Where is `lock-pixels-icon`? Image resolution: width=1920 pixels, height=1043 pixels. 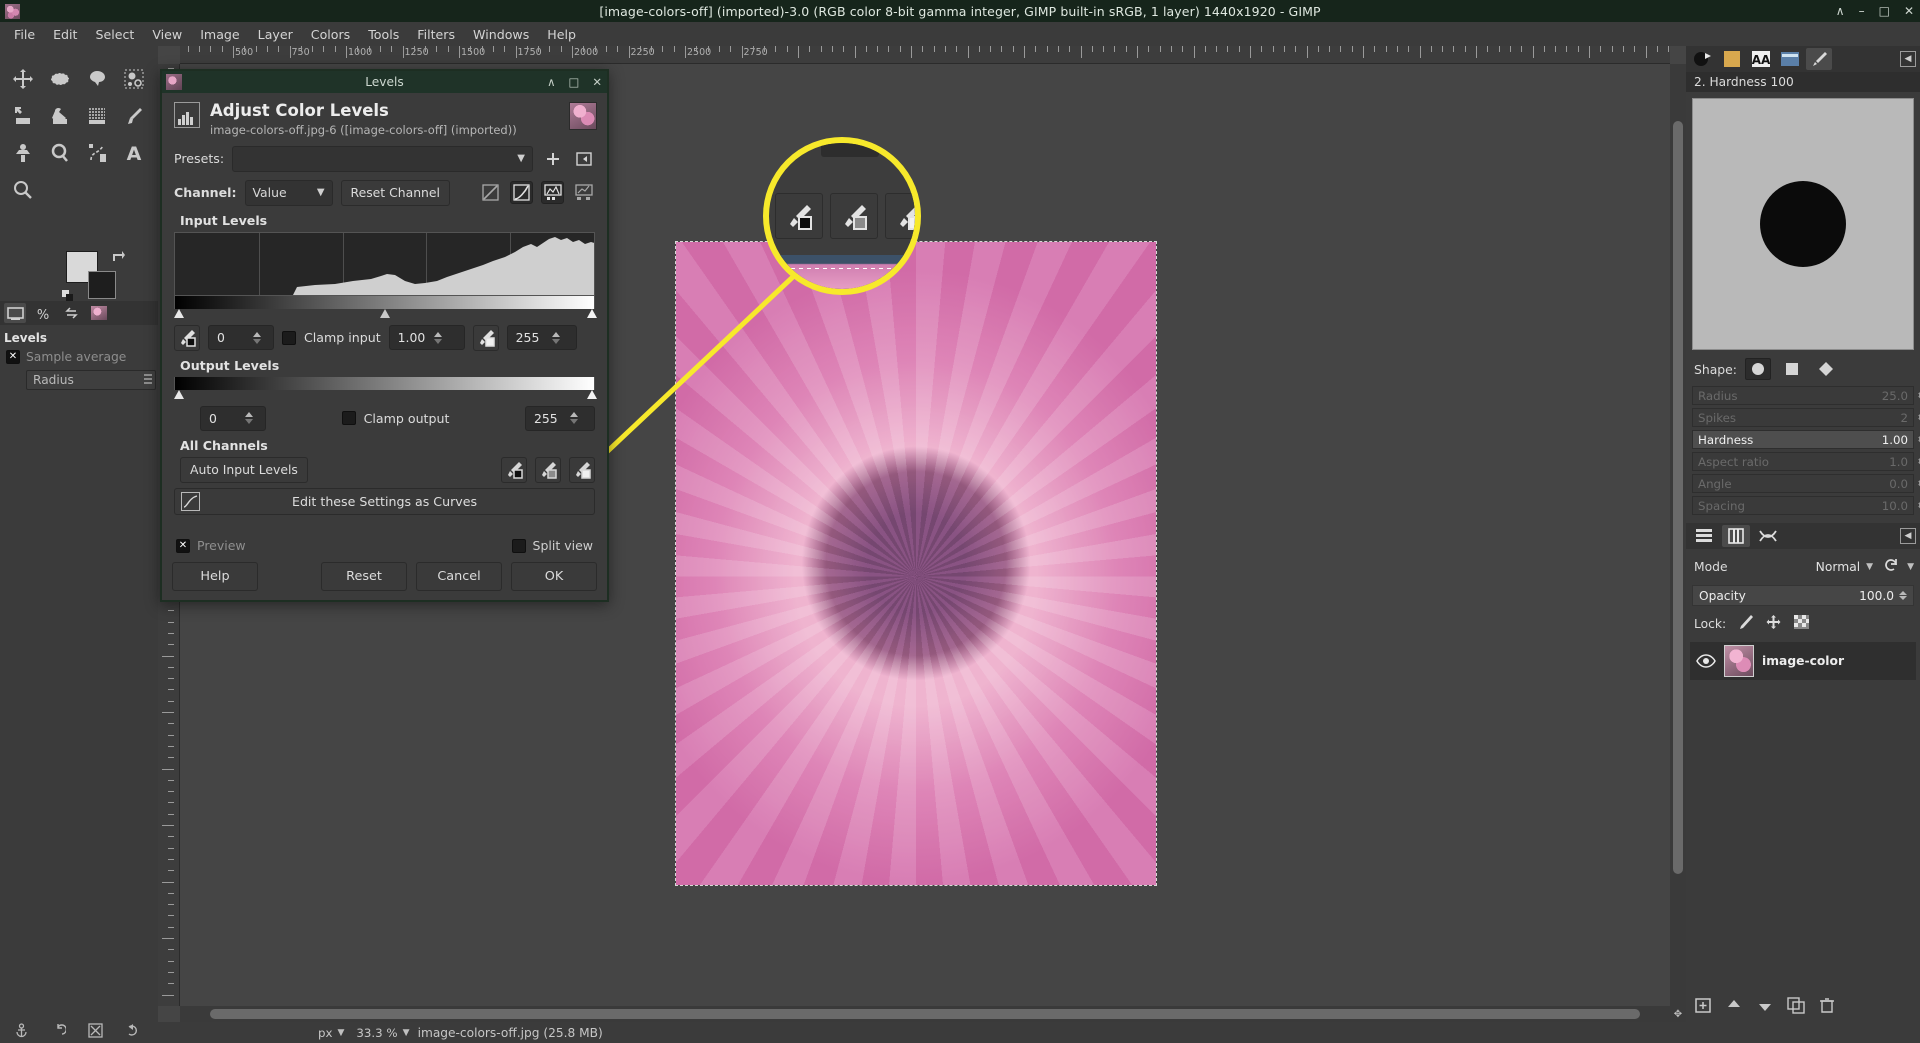
lock-pixels-icon is located at coordinates (1745, 624).